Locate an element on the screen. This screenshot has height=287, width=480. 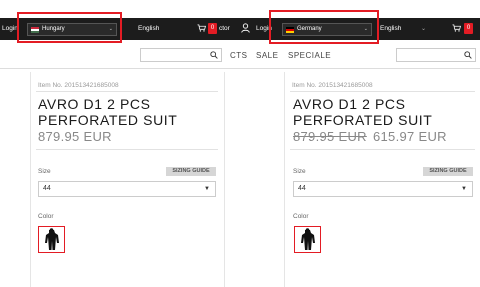
right-column-border is located at coordinates (284, 179).